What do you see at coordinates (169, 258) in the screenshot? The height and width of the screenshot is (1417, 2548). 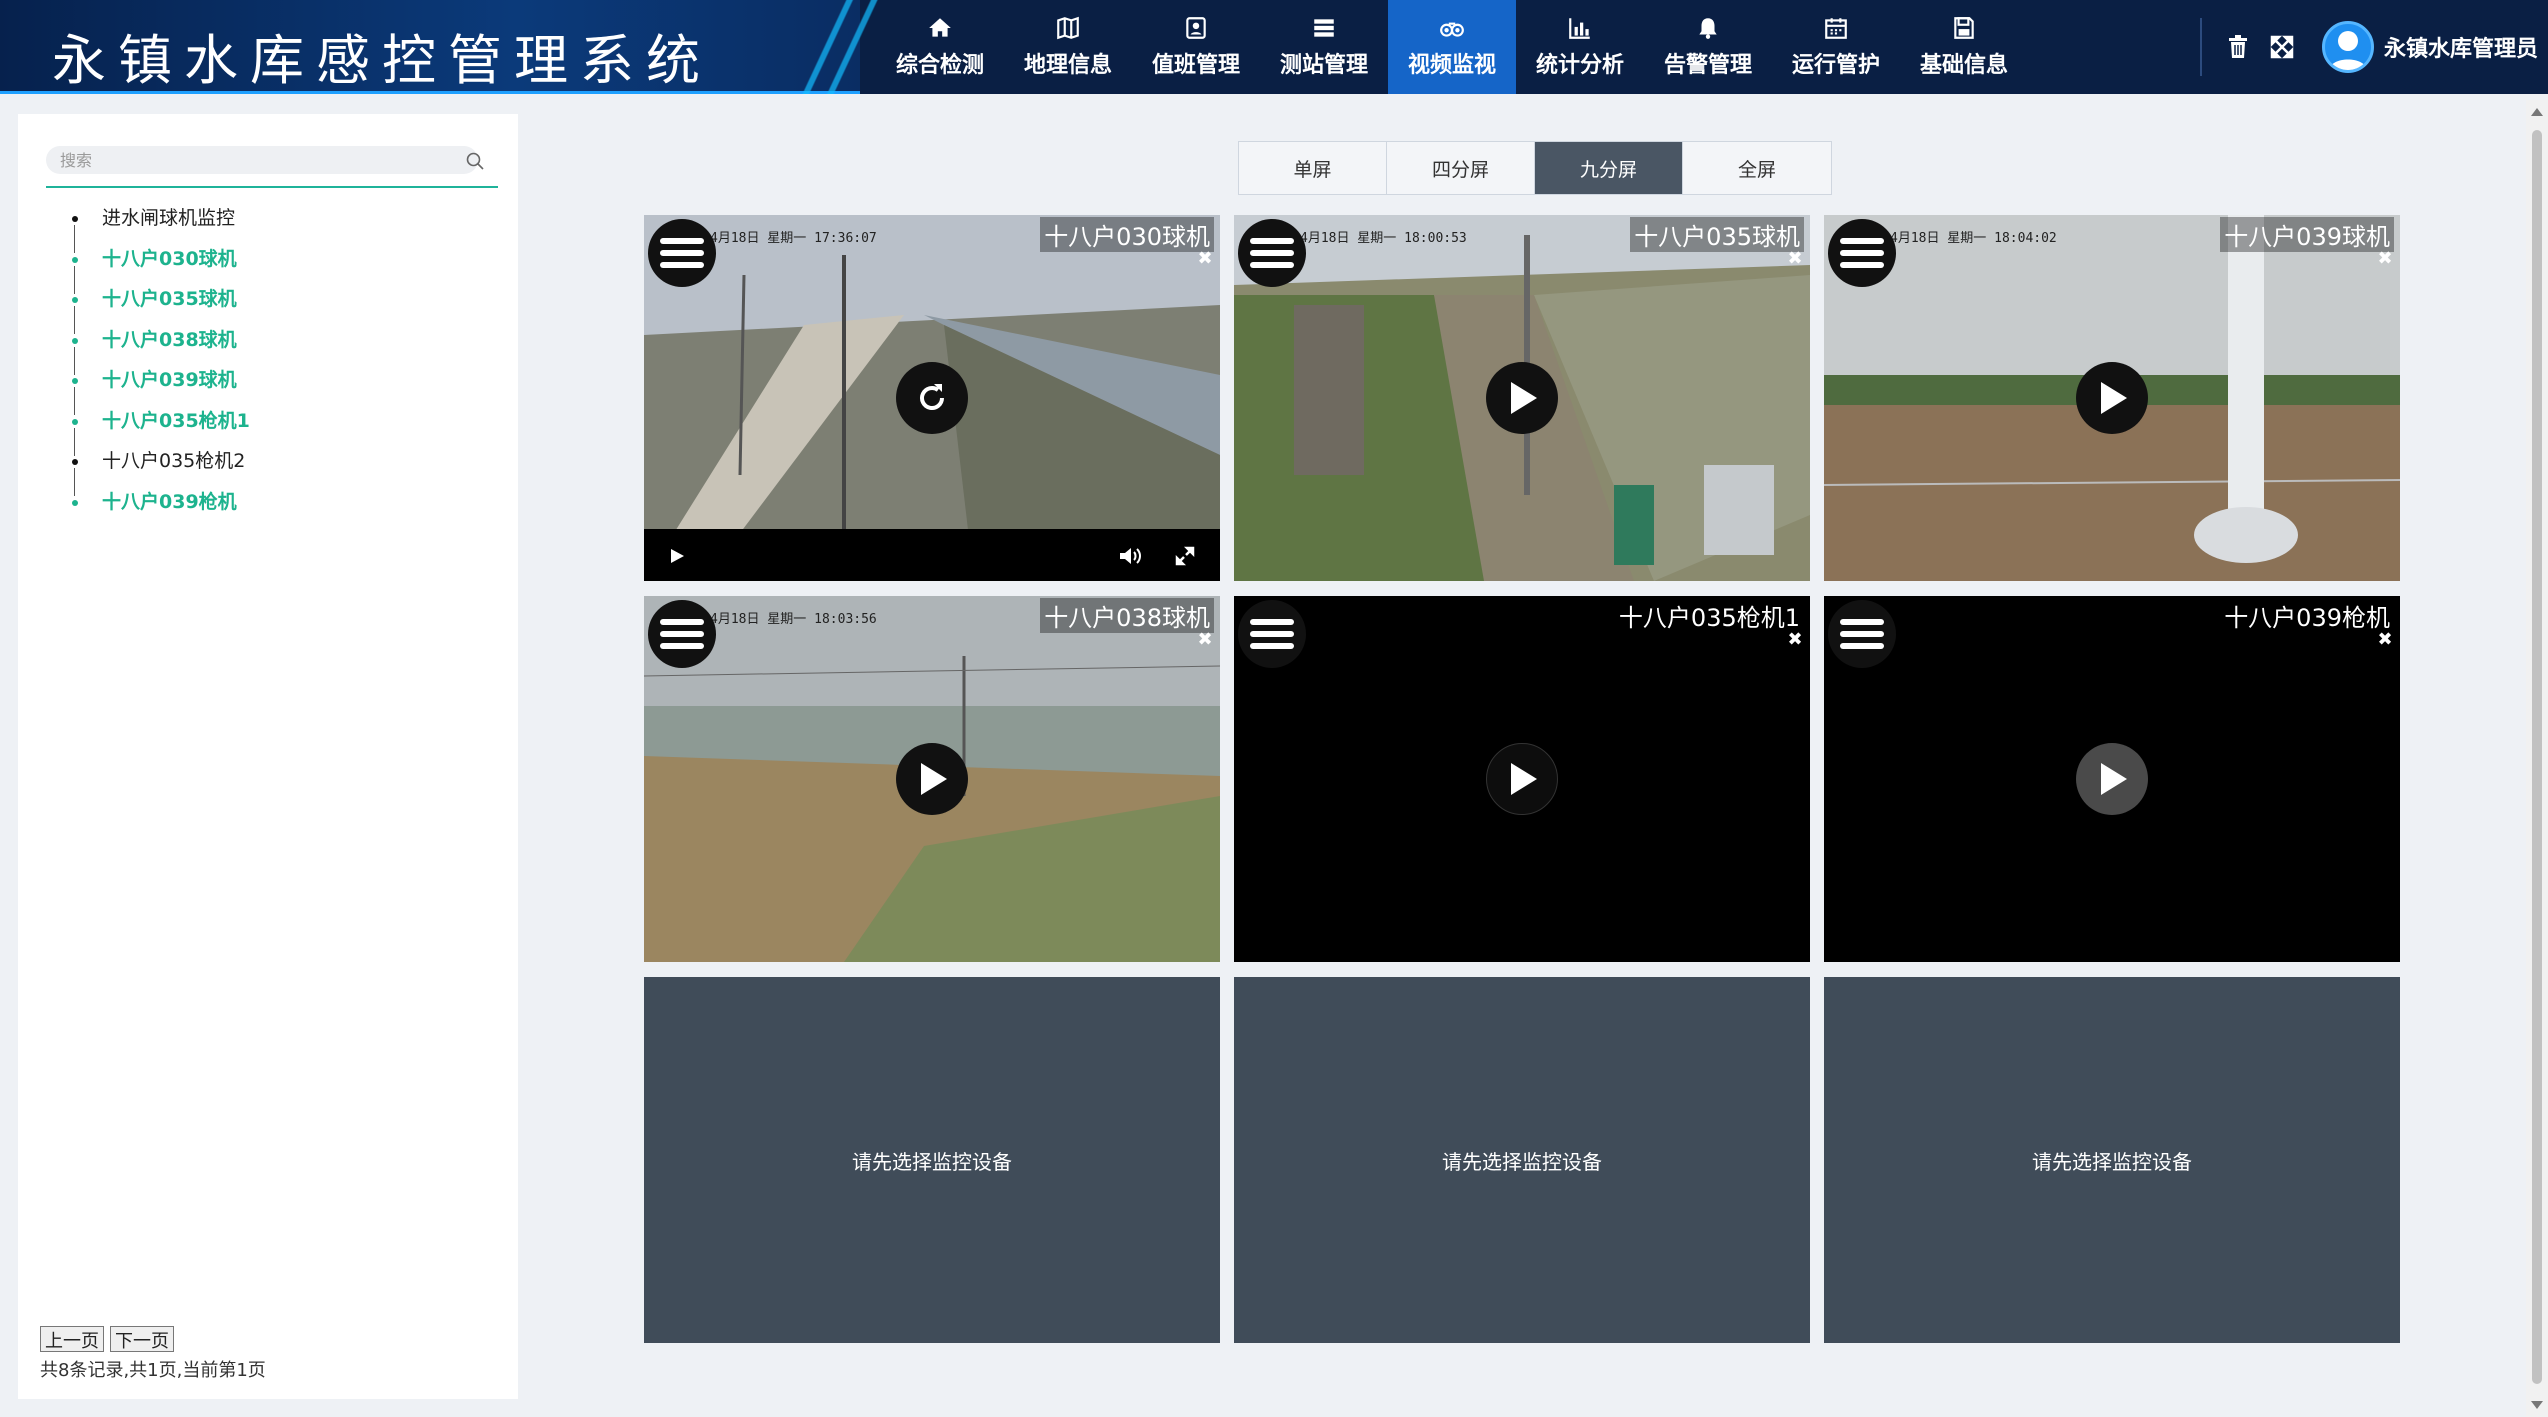 I see `tree-item-label: 十八户030球机` at bounding box center [169, 258].